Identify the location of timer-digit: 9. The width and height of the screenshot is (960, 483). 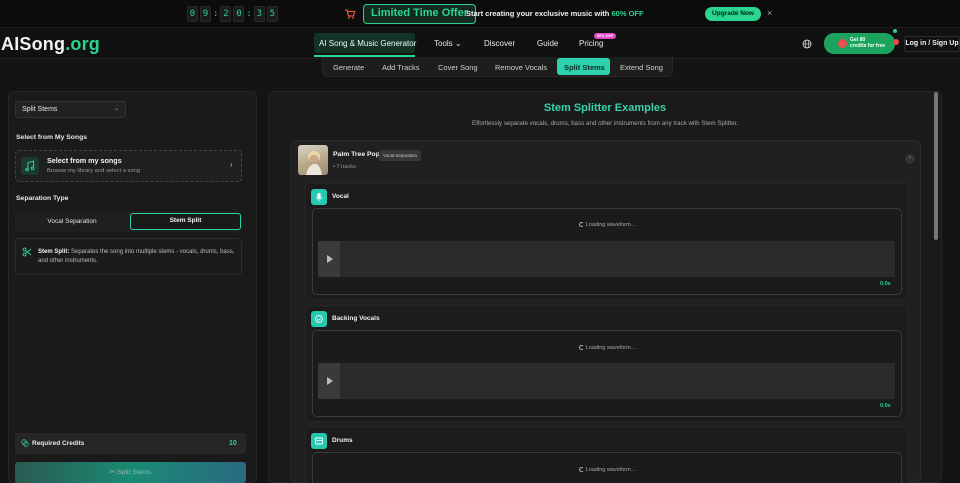
(205, 14).